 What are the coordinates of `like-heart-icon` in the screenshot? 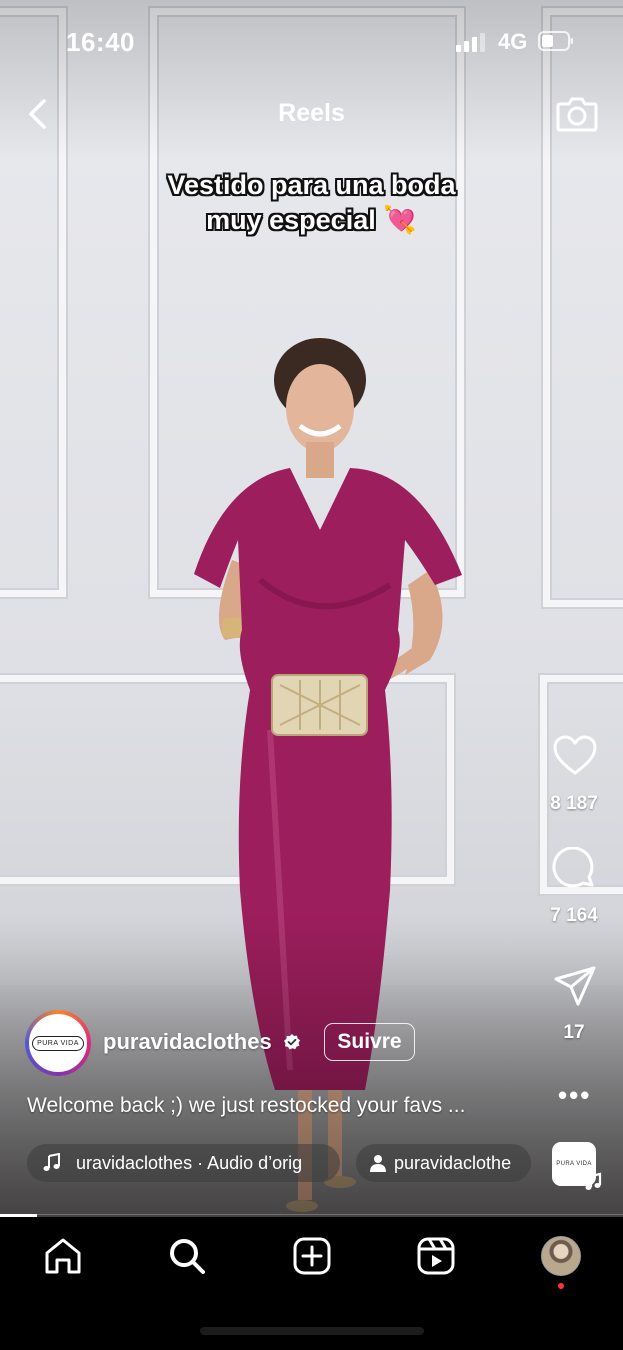 It's located at (575, 756).